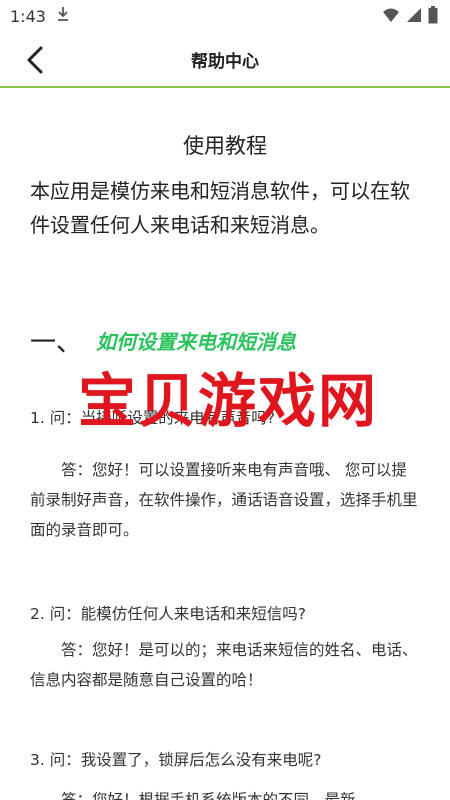  I want to click on wifi-icon, so click(391, 17).